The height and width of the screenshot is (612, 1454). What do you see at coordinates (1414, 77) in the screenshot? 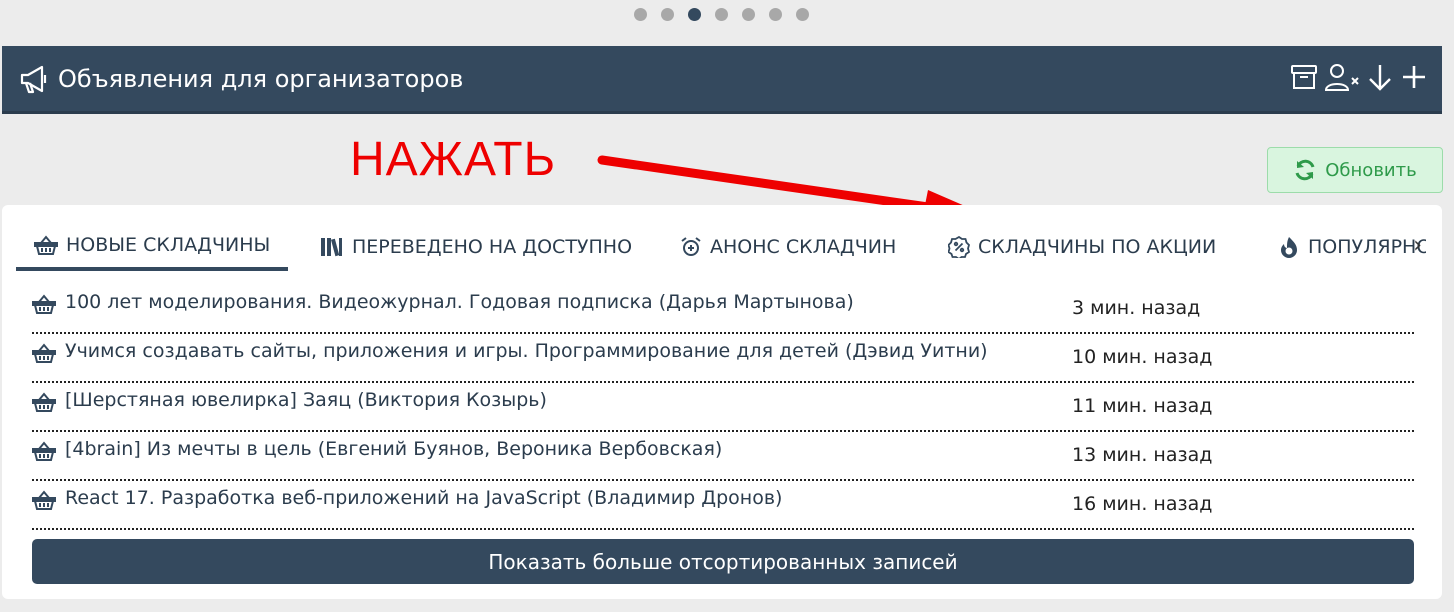
I see `plus-icon` at bounding box center [1414, 77].